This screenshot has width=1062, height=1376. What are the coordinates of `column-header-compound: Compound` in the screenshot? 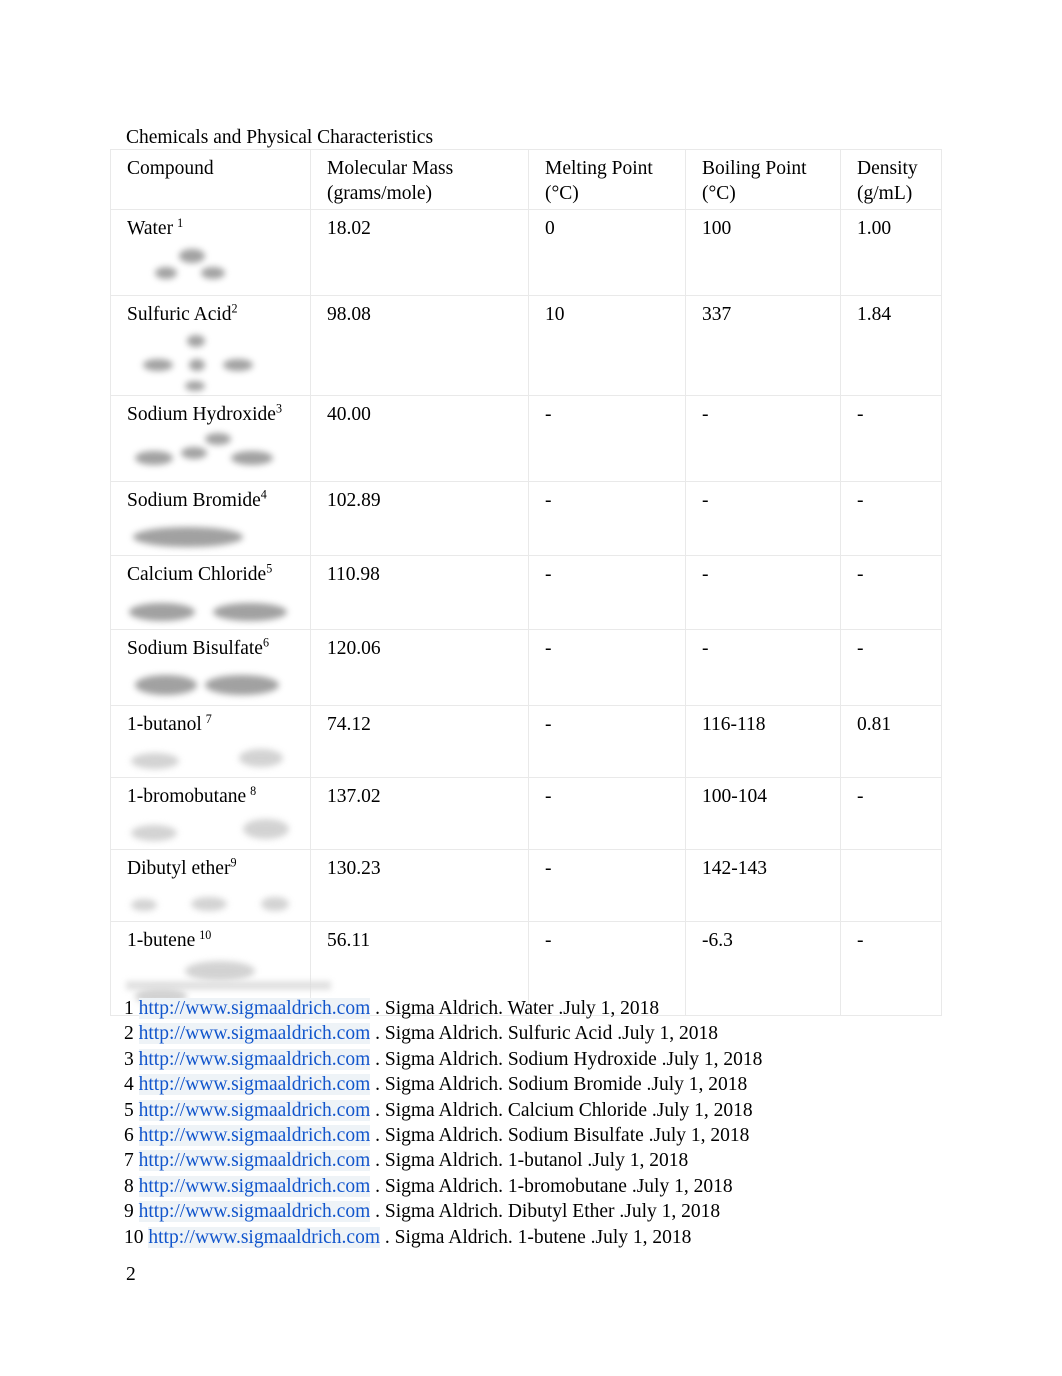 It's located at (210, 179).